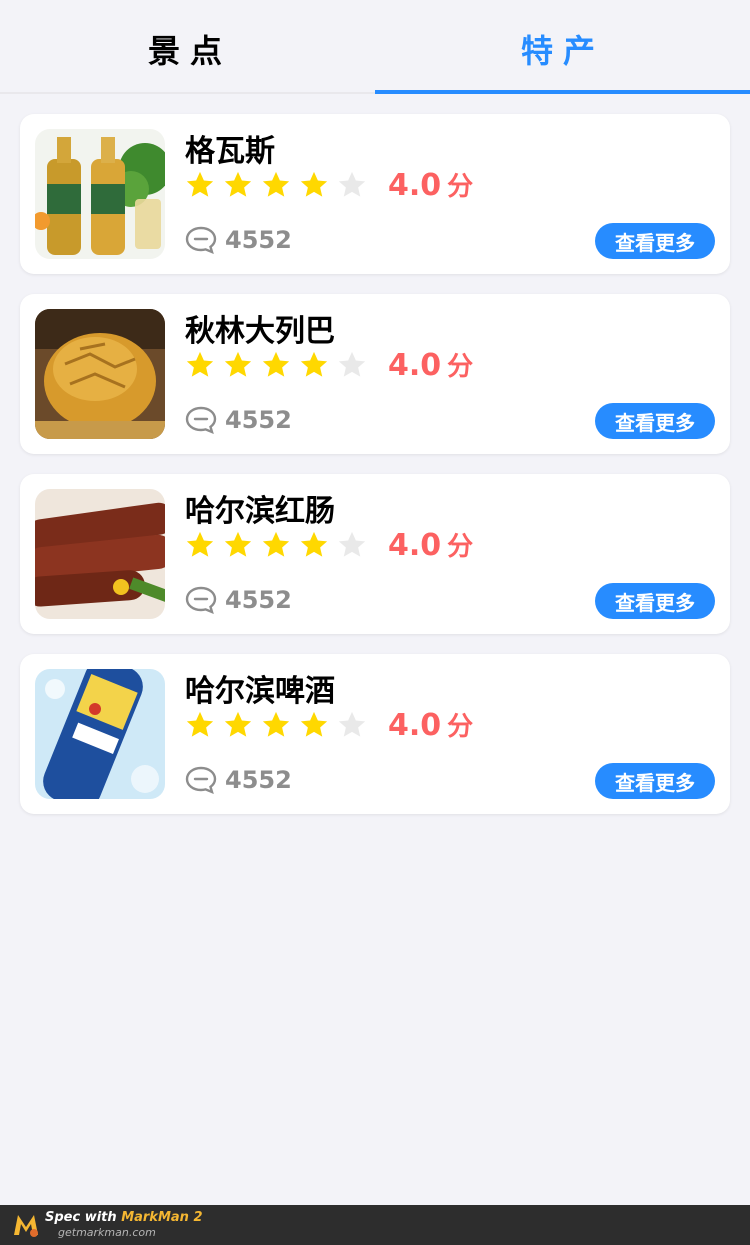  Describe the element at coordinates (190, 49) in the screenshot. I see `tab-scenic: 景点` at that location.